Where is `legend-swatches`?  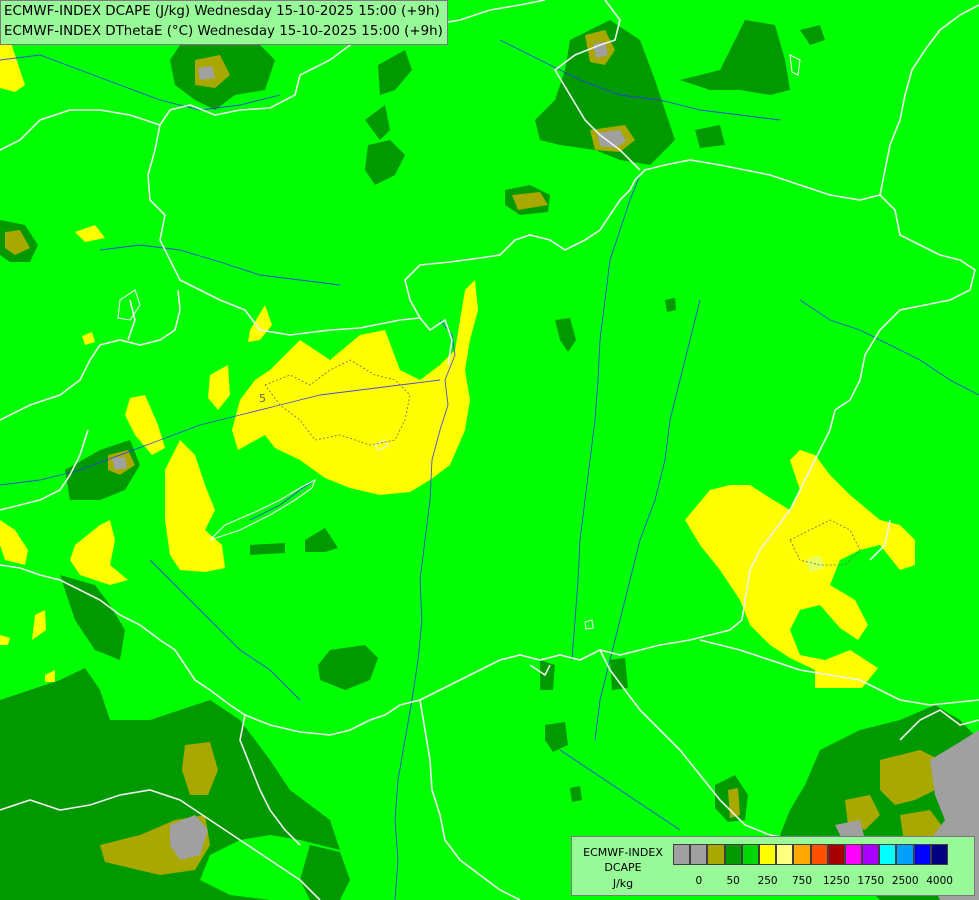 legend-swatches is located at coordinates (810, 854).